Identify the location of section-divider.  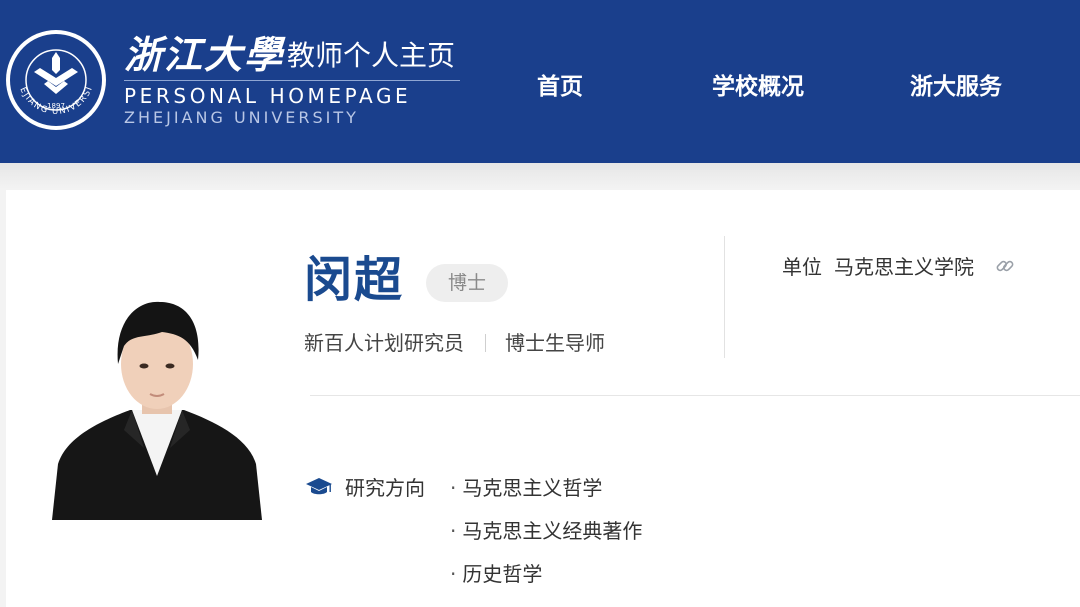
(695, 395).